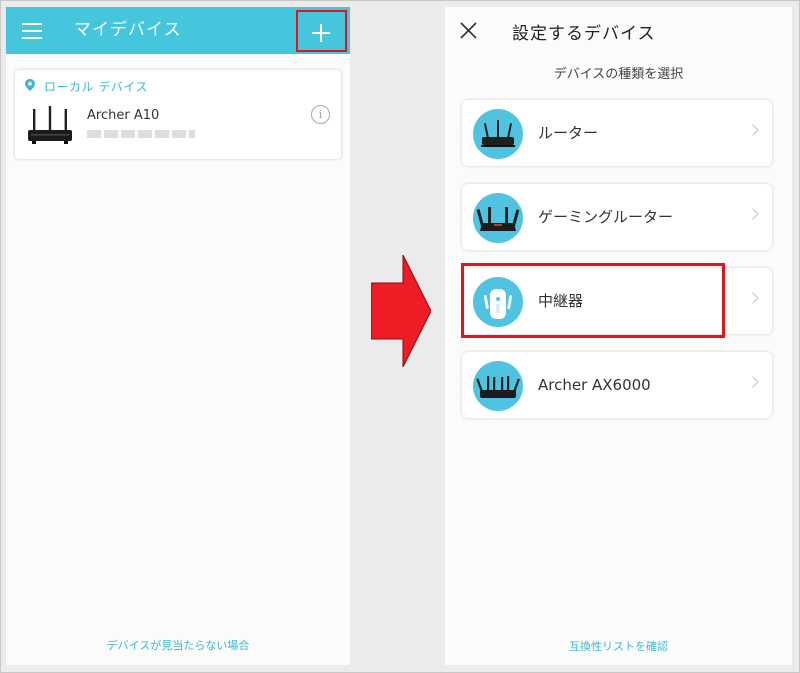 The height and width of the screenshot is (673, 800). Describe the element at coordinates (618, 646) in the screenshot. I see `compatibility-list-link: 互換性リストを確認` at that location.